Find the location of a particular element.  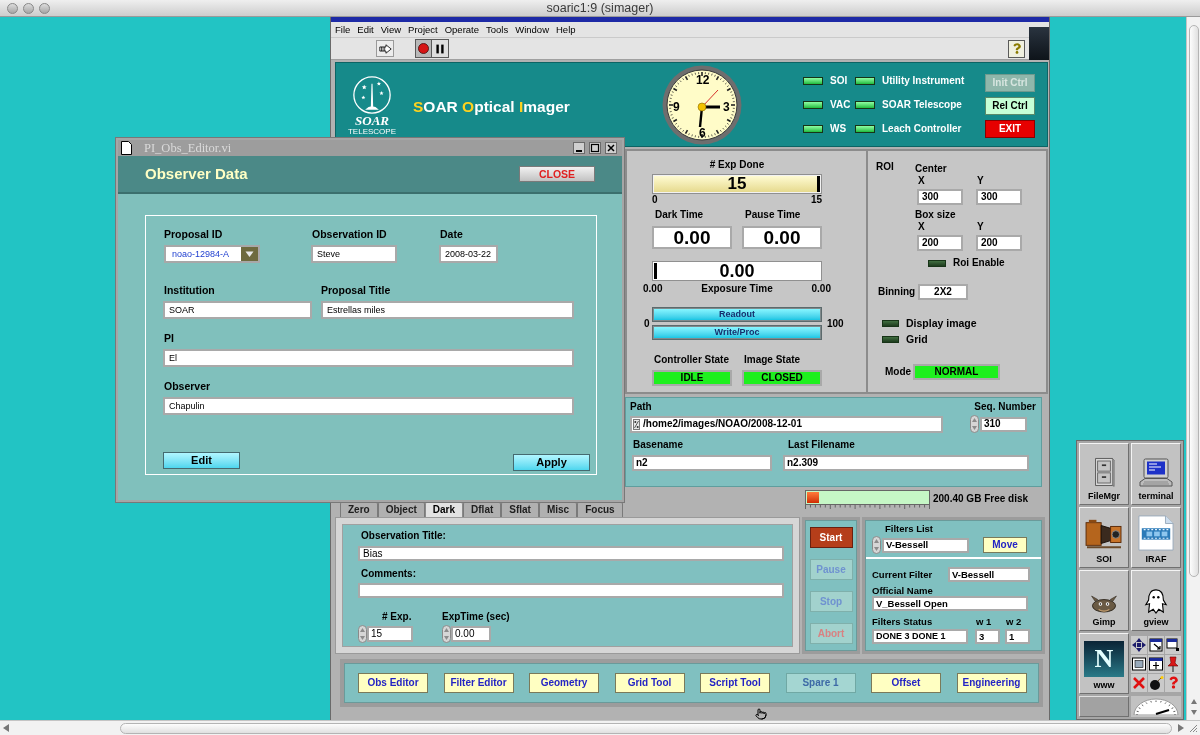

resize-grip-icon is located at coordinates (1193, 728).